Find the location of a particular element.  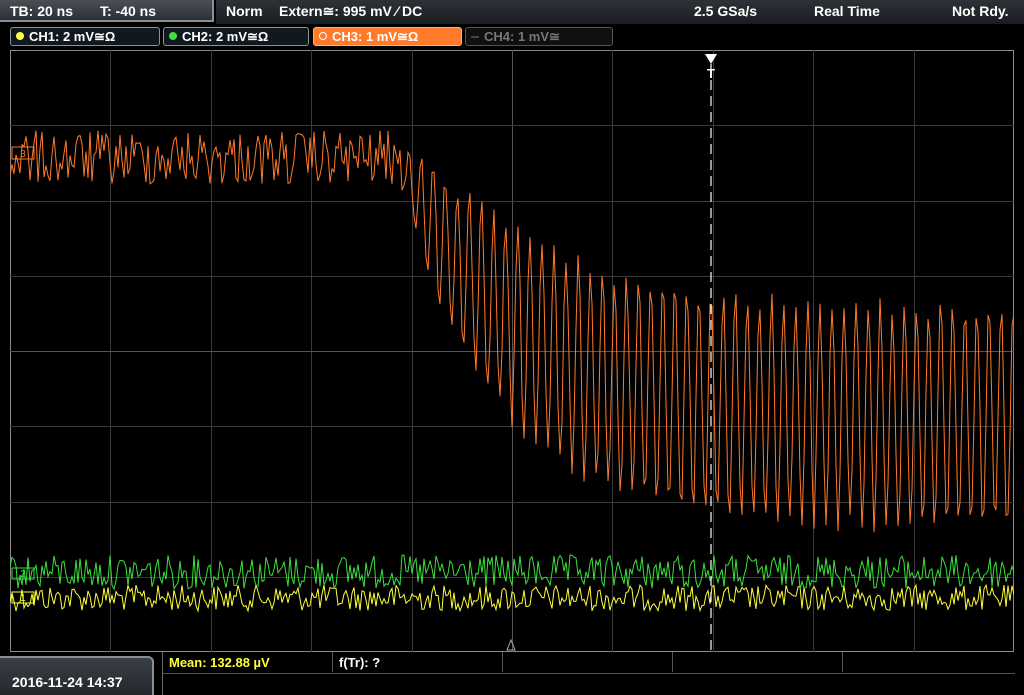

measurement-ftr-cell: f(Tr): ? is located at coordinates (418, 662).